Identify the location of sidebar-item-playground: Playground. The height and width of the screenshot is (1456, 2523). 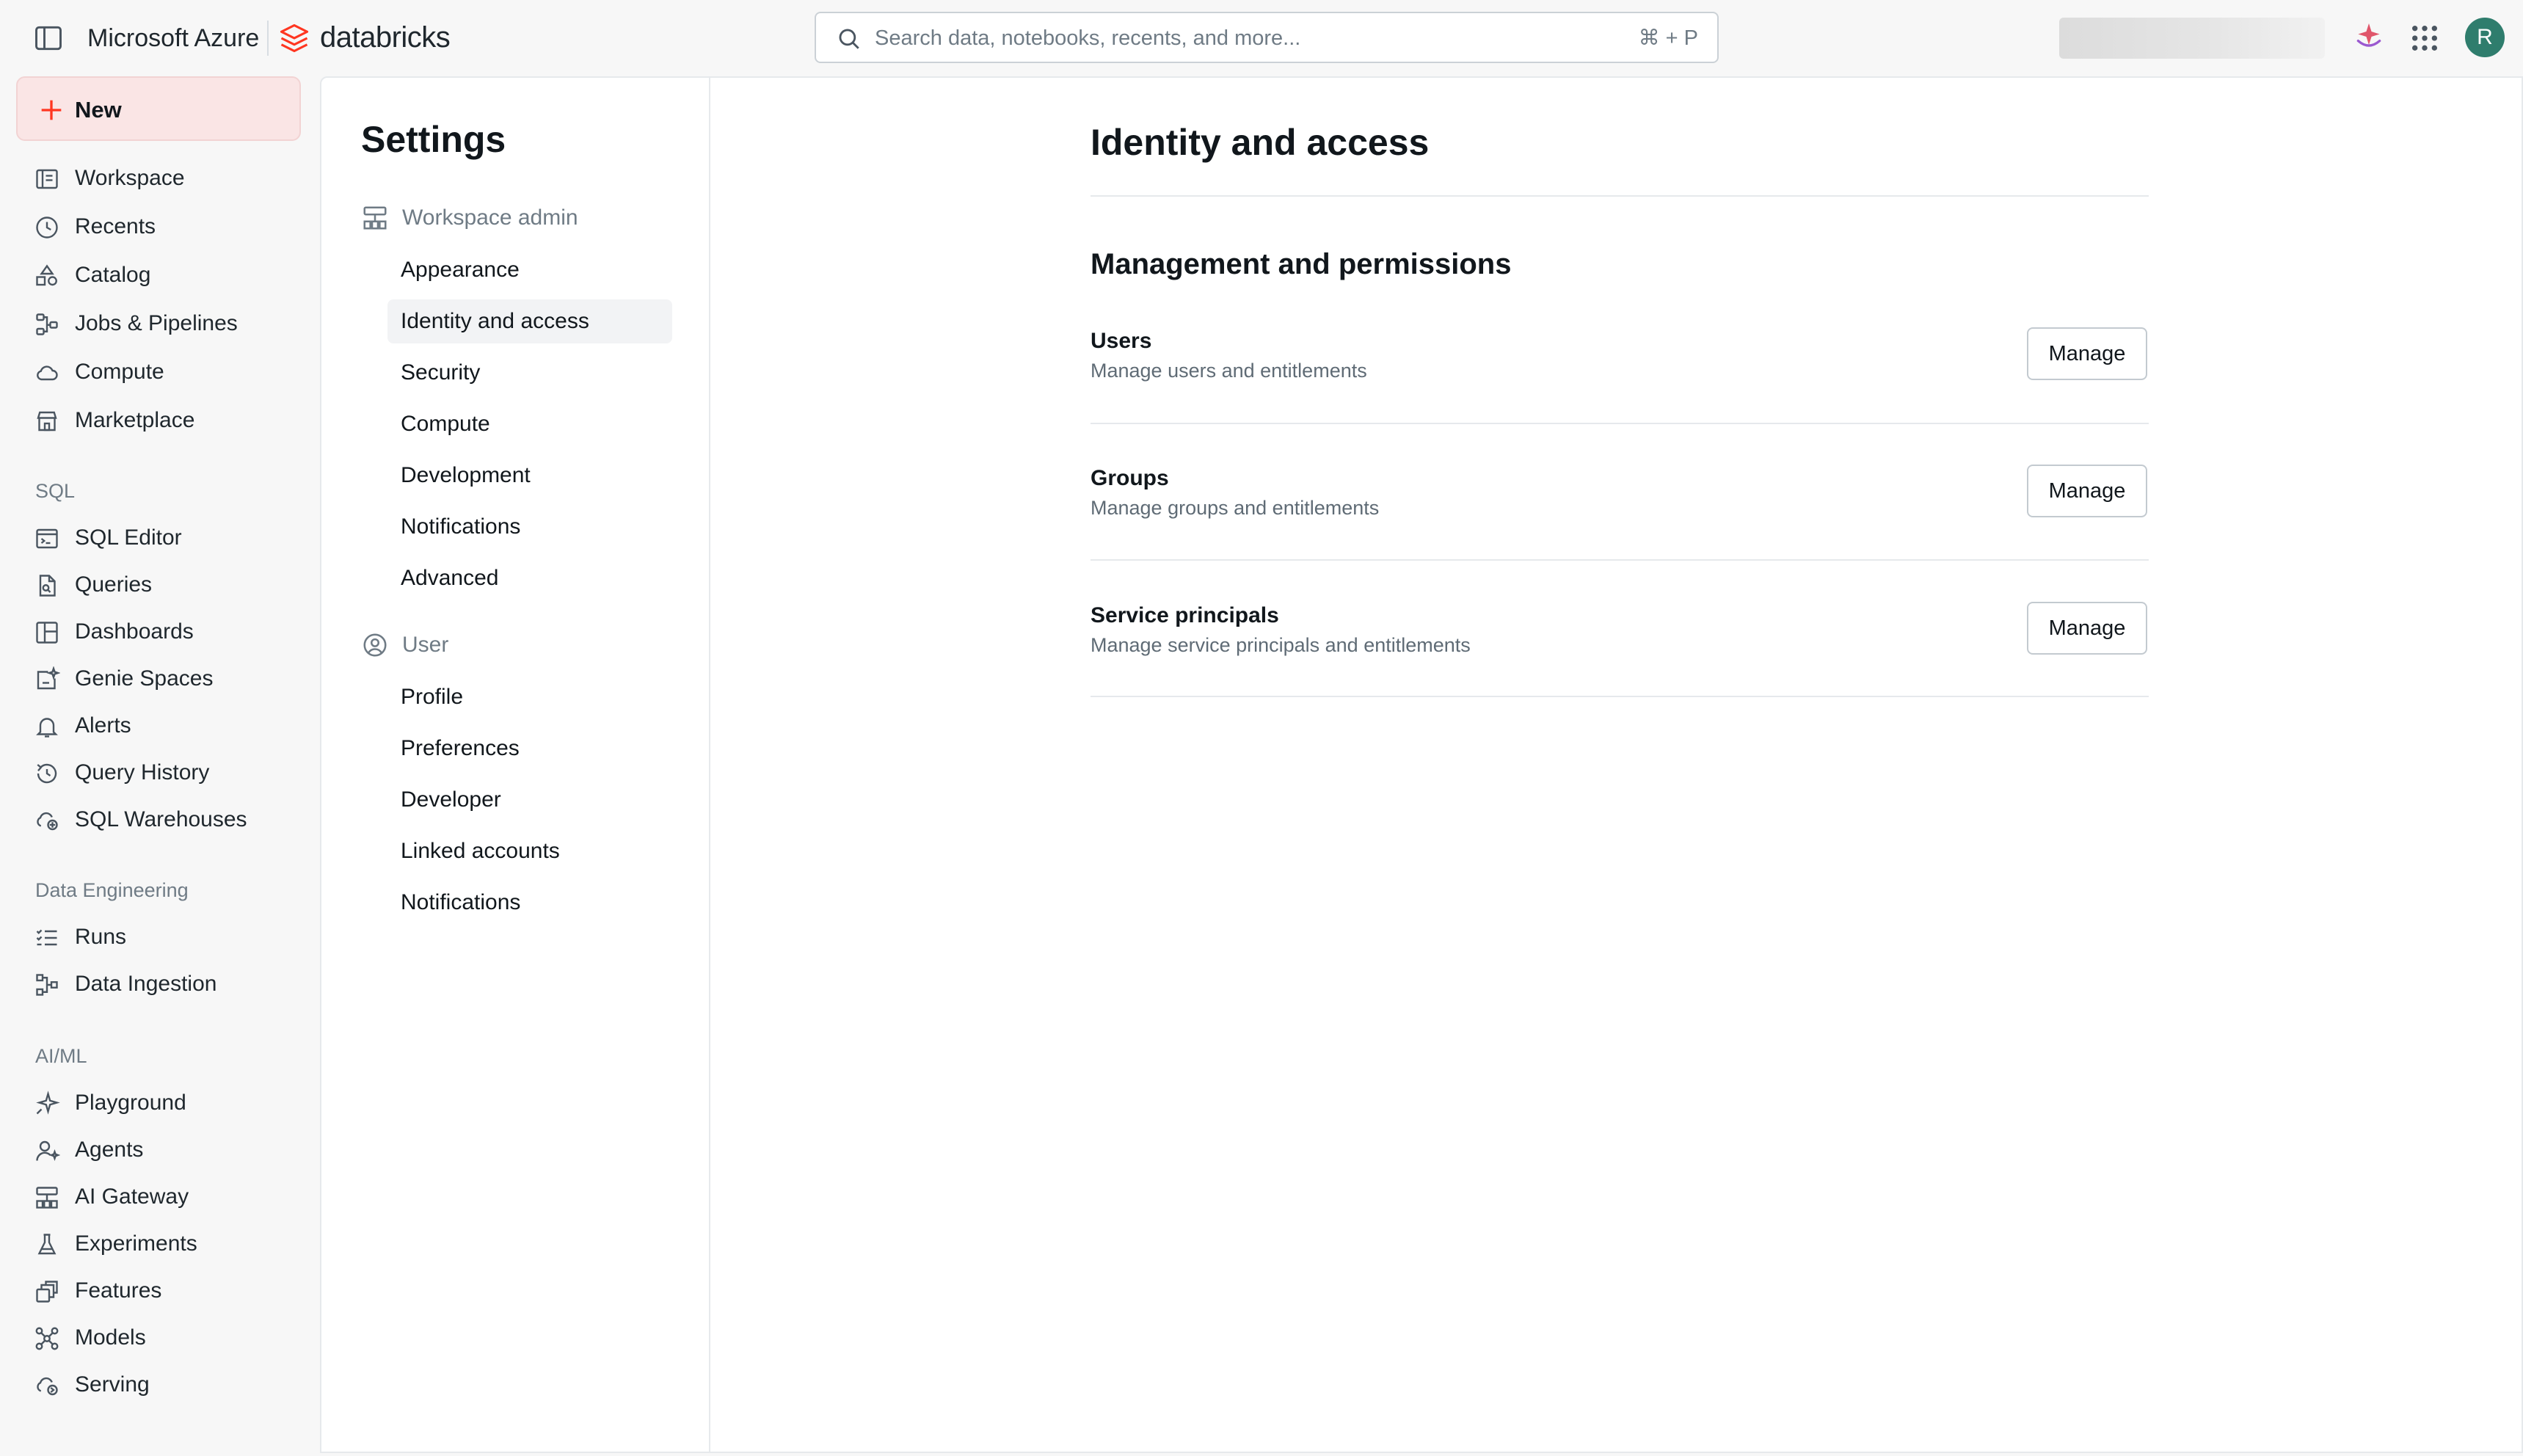
(173, 1103).